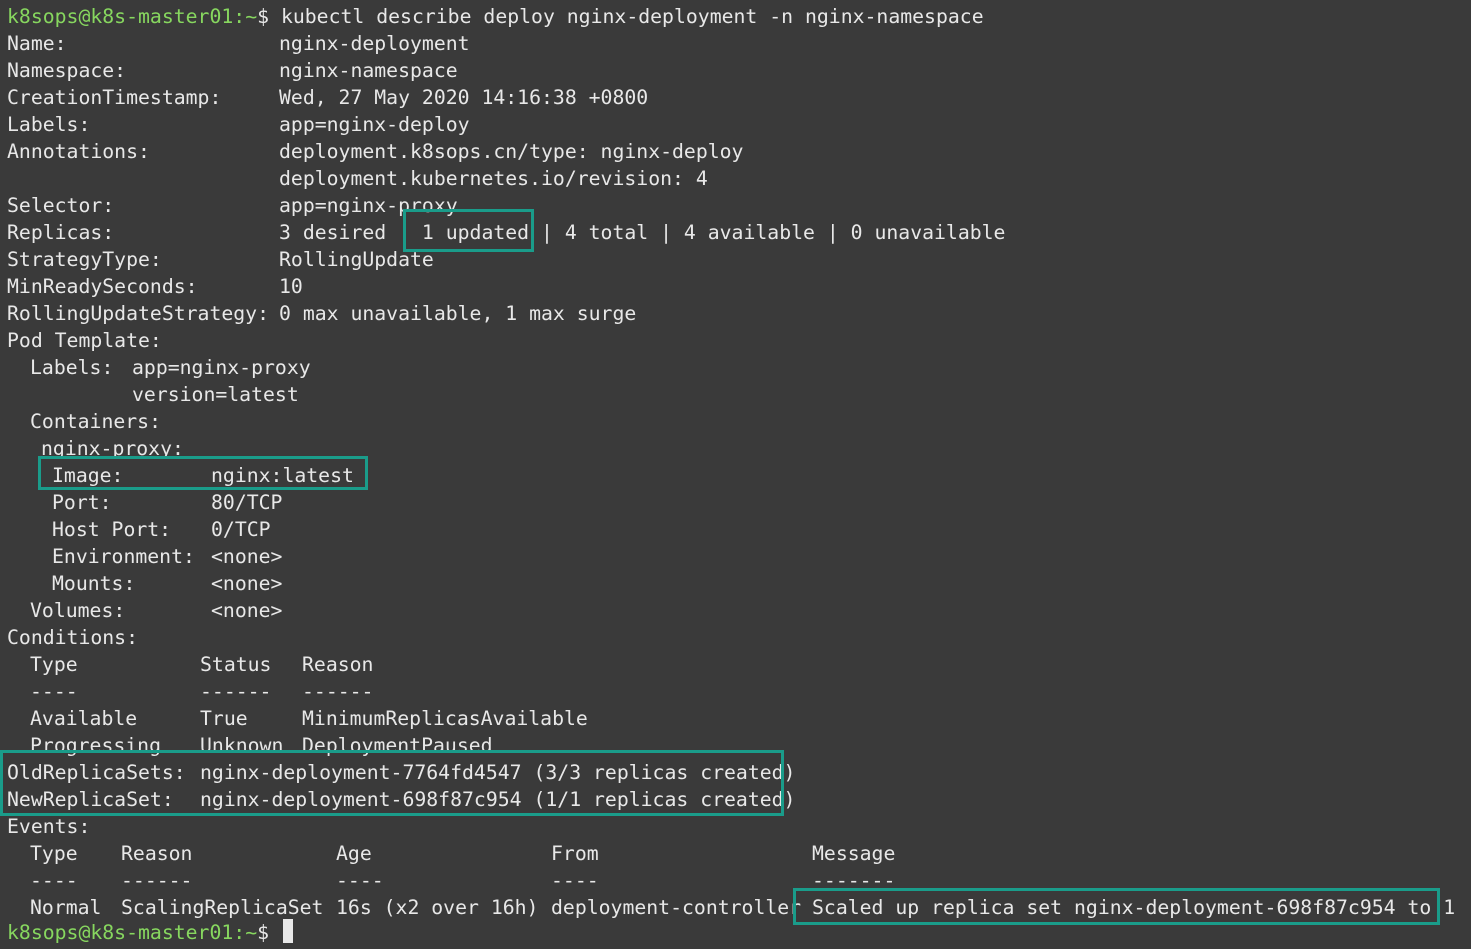 The width and height of the screenshot is (1471, 949). Describe the element at coordinates (287, 931) in the screenshot. I see `text-cursor` at that location.